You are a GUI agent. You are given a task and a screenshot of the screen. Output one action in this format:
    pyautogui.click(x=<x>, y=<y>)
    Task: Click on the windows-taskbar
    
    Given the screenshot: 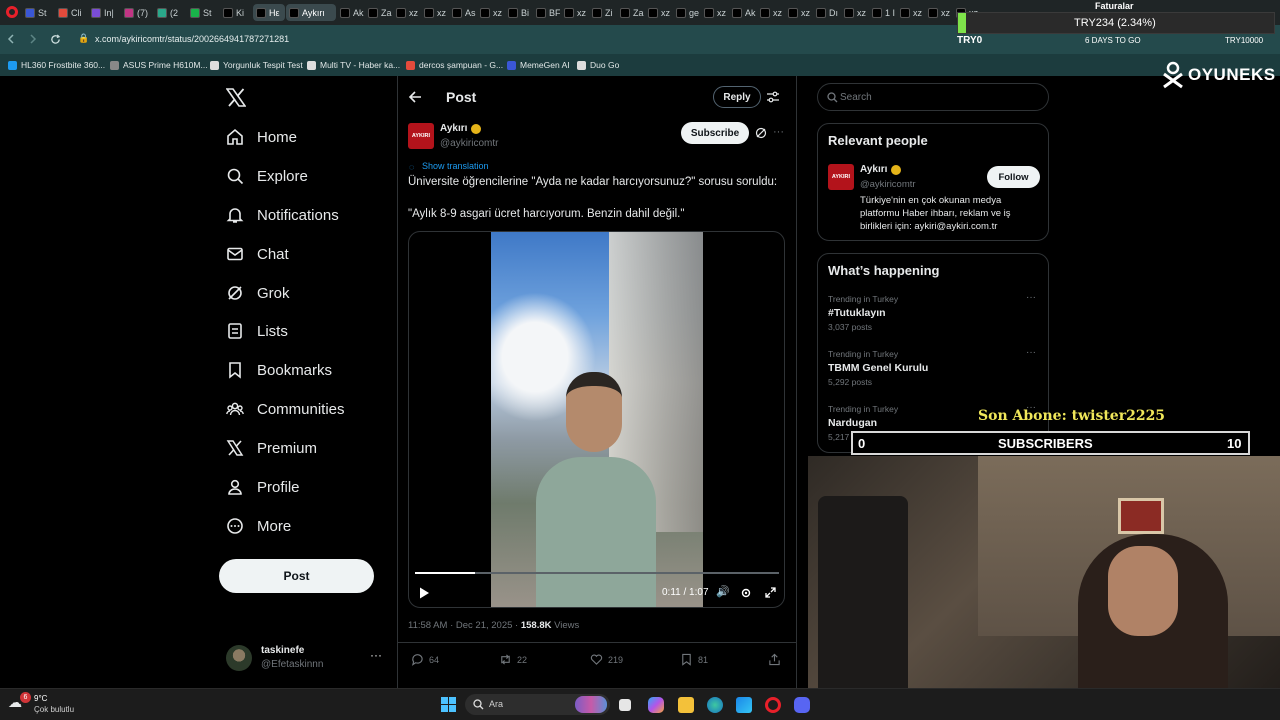 What is the action you would take?
    pyautogui.click(x=640, y=704)
    